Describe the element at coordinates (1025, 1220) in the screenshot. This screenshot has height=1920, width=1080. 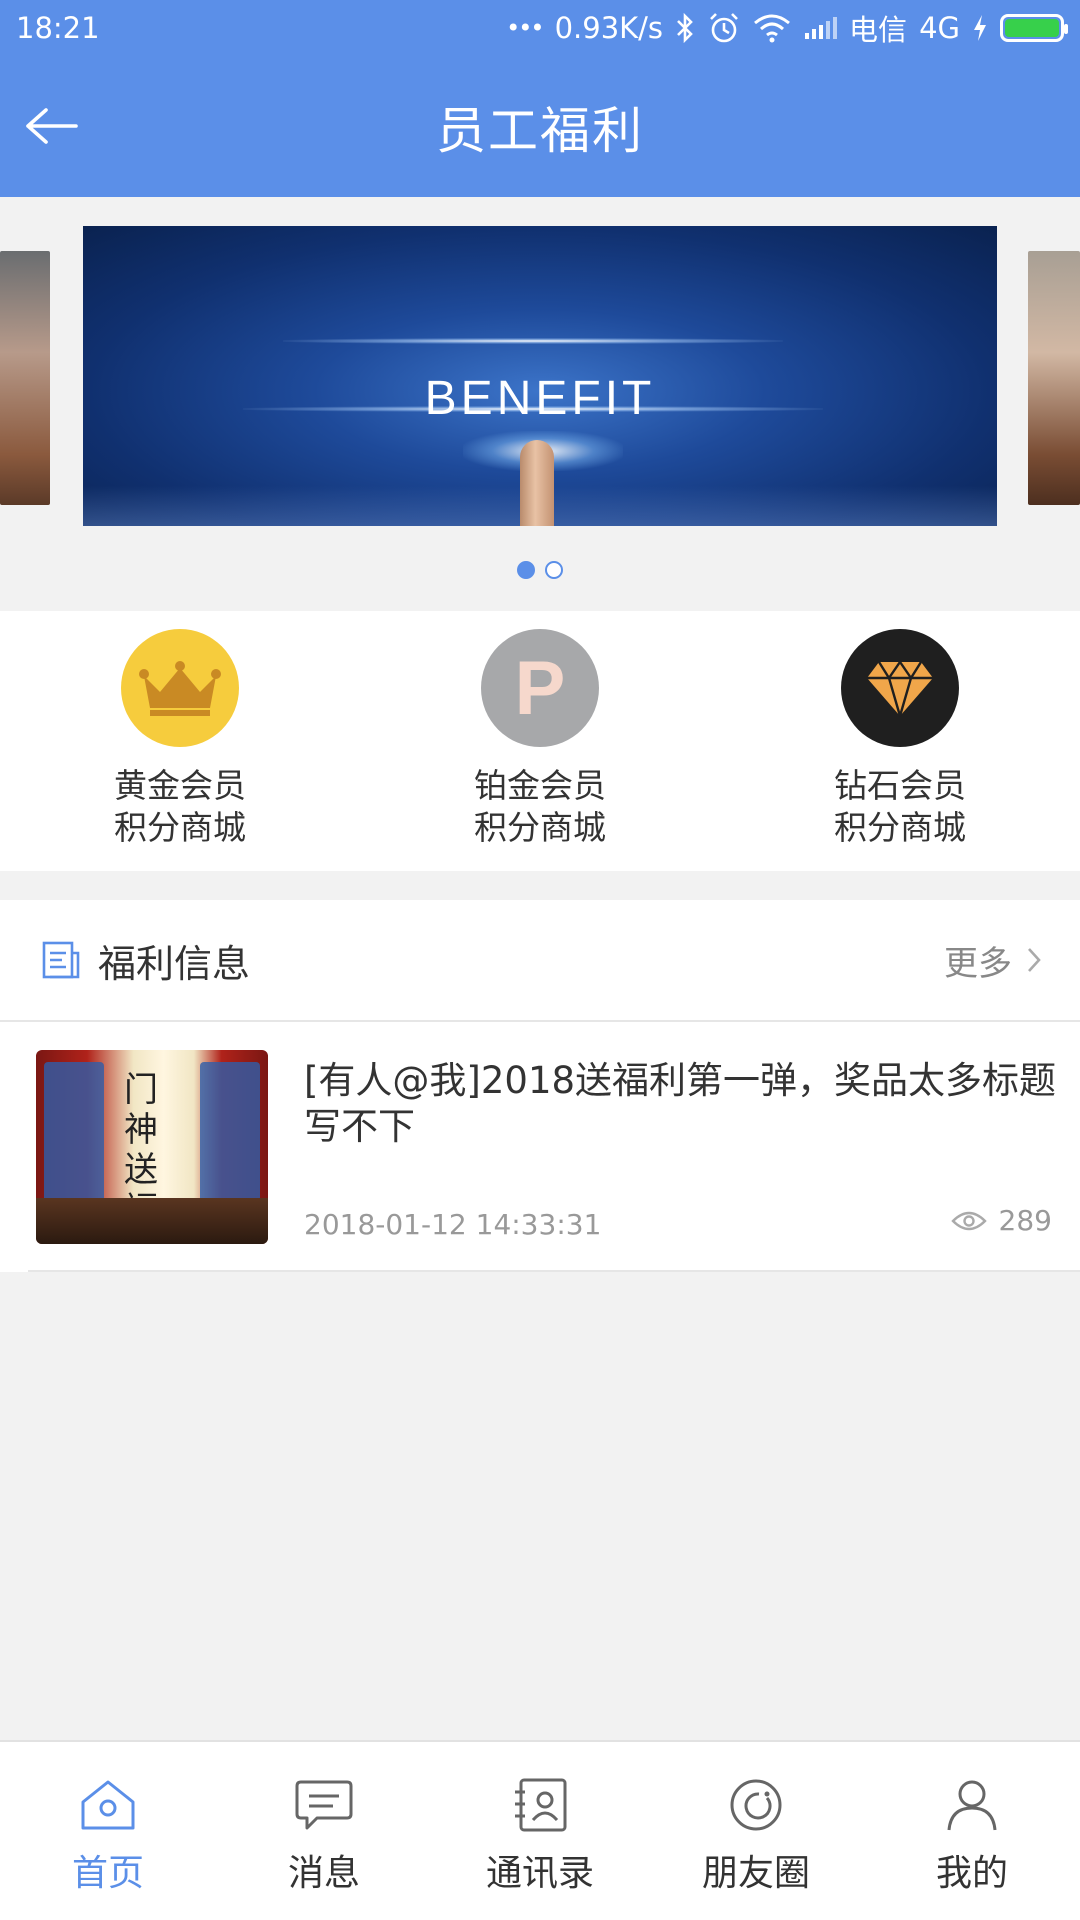
I see `view-count: 289` at that location.